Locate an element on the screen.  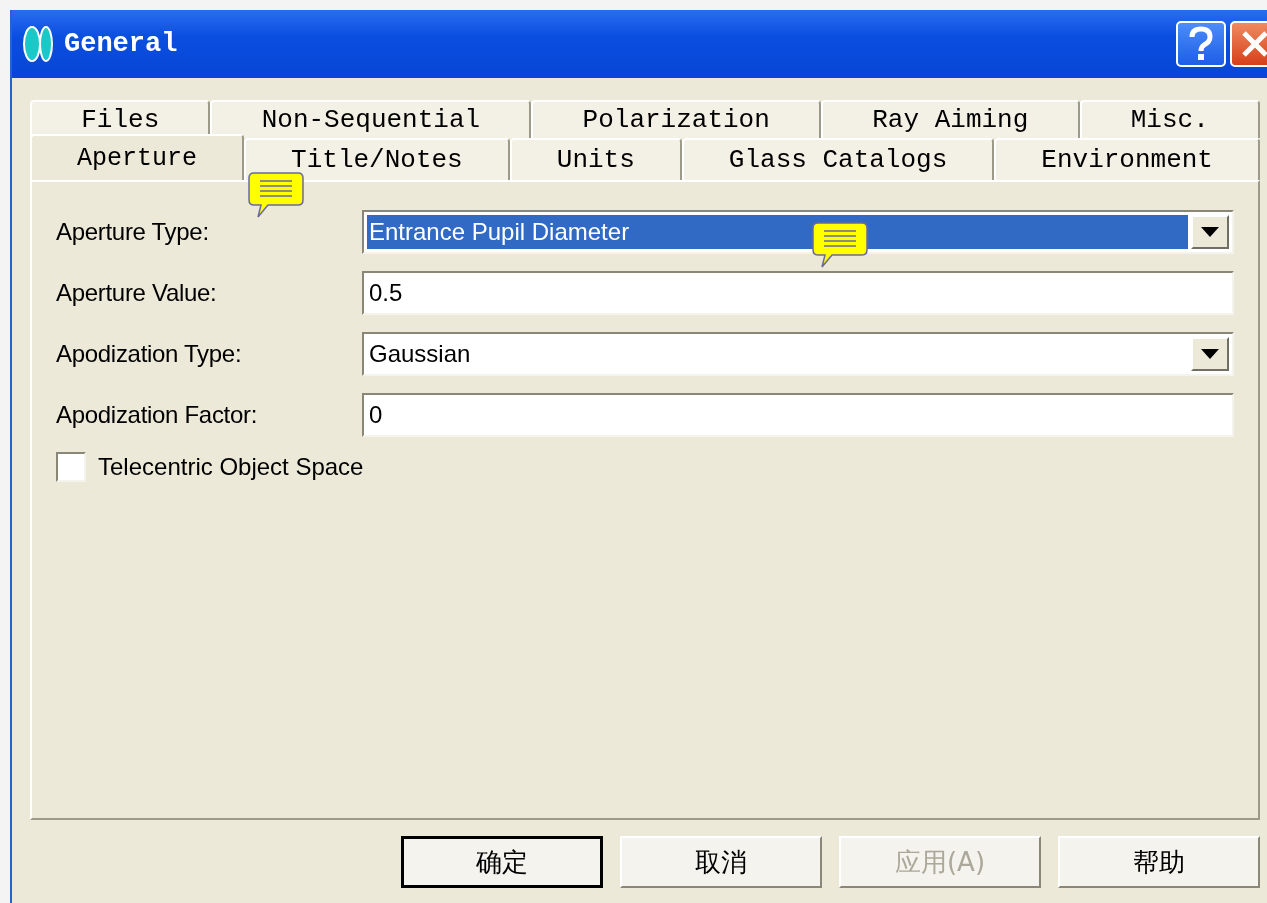
field-label: Apodization Type: is located at coordinates (149, 354).